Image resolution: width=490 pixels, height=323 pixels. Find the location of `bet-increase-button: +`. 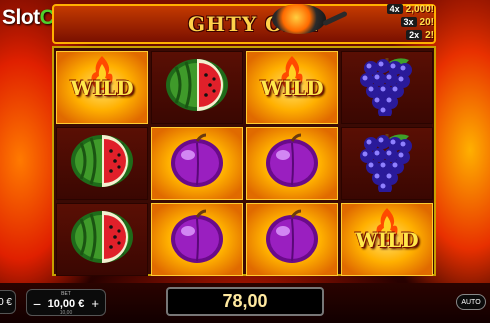

bet-increase-button: + is located at coordinates (95, 303).